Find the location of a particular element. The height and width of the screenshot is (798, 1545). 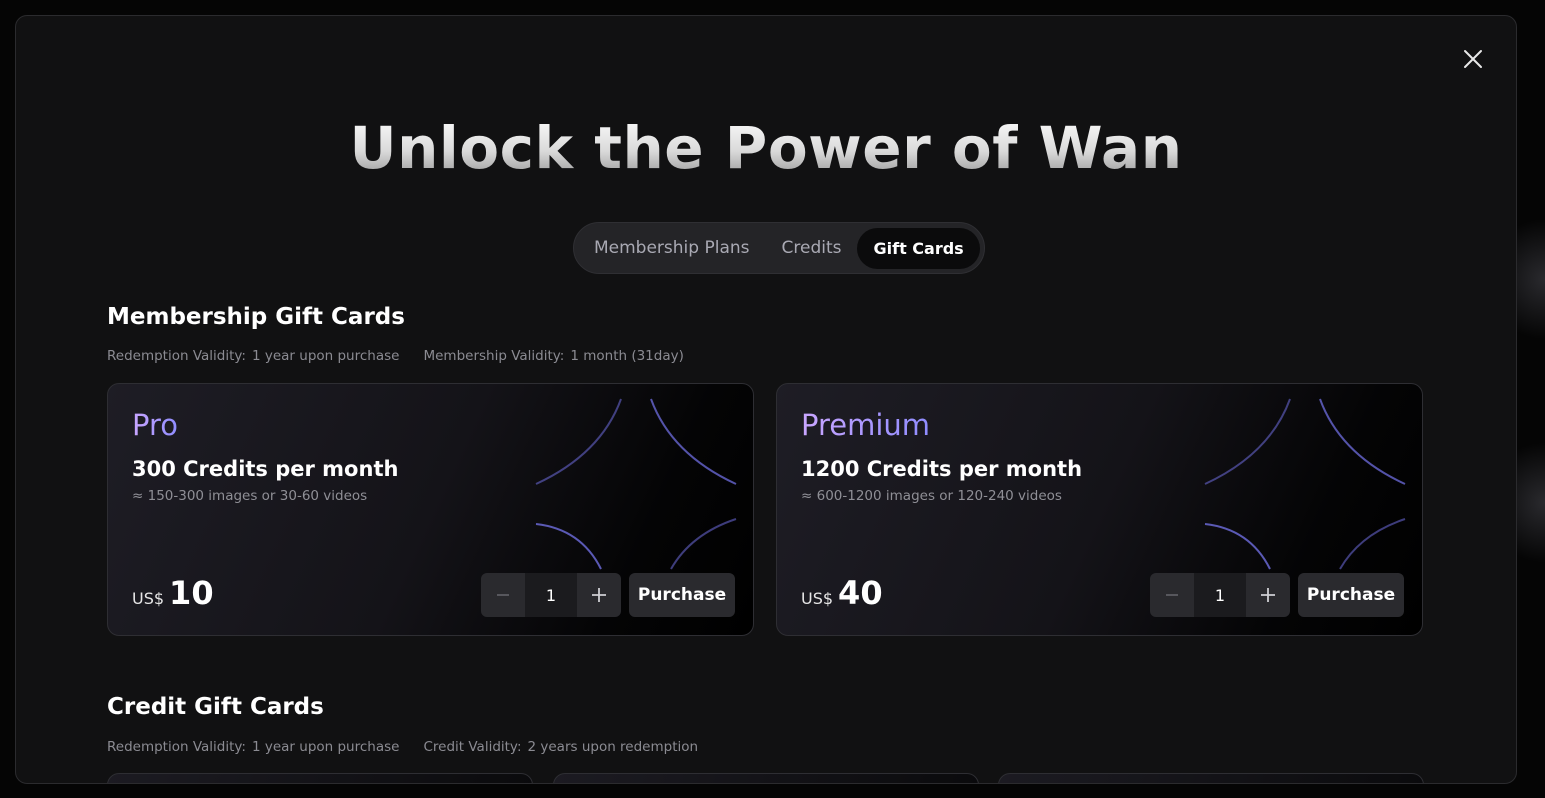

membership-validity-label: Membership Validity: is located at coordinates (494, 356).